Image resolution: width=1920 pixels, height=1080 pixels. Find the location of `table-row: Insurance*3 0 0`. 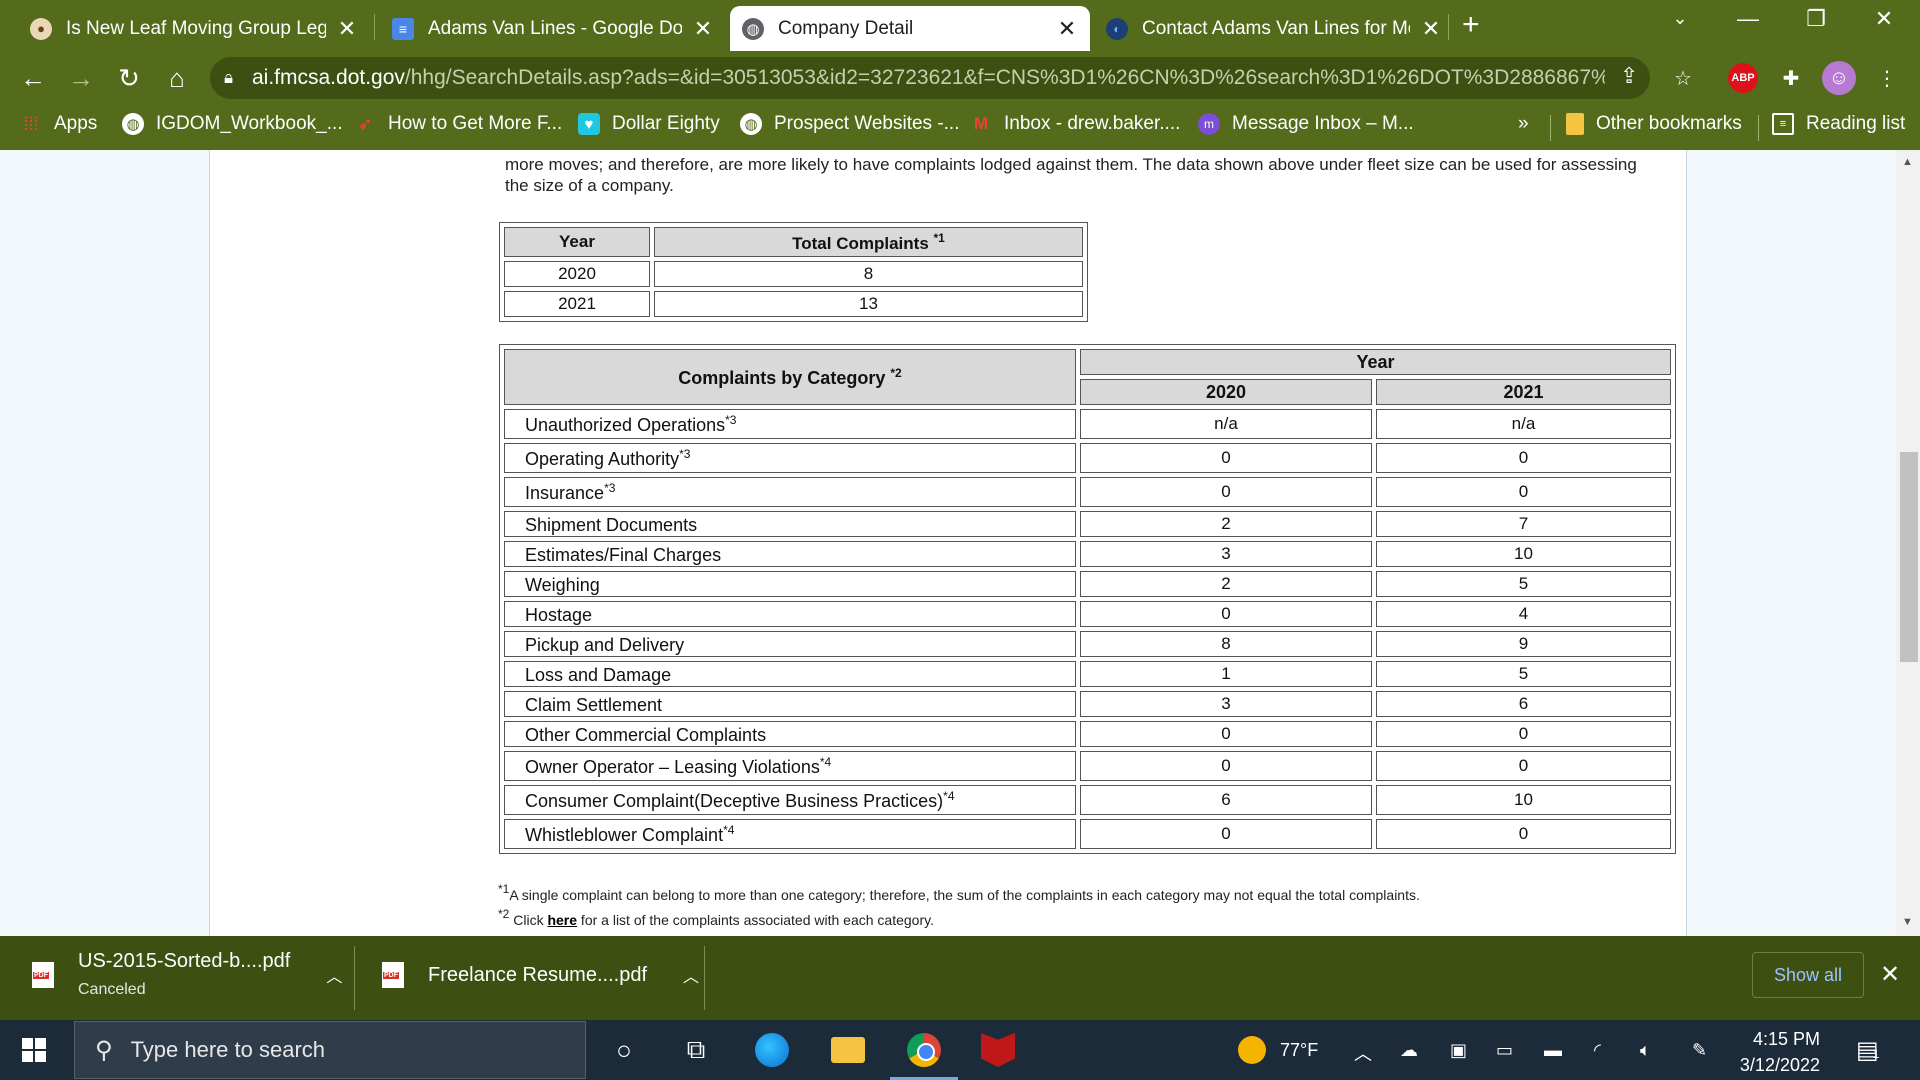

table-row: Insurance*3 0 0 is located at coordinates (1087, 492).